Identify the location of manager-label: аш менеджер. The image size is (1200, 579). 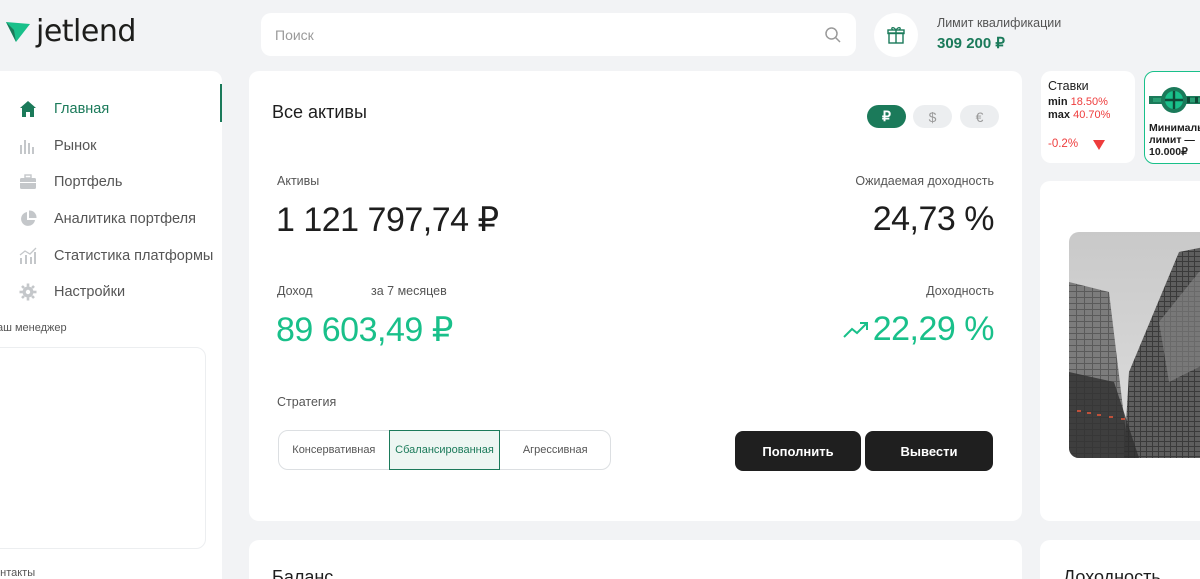
(33, 328).